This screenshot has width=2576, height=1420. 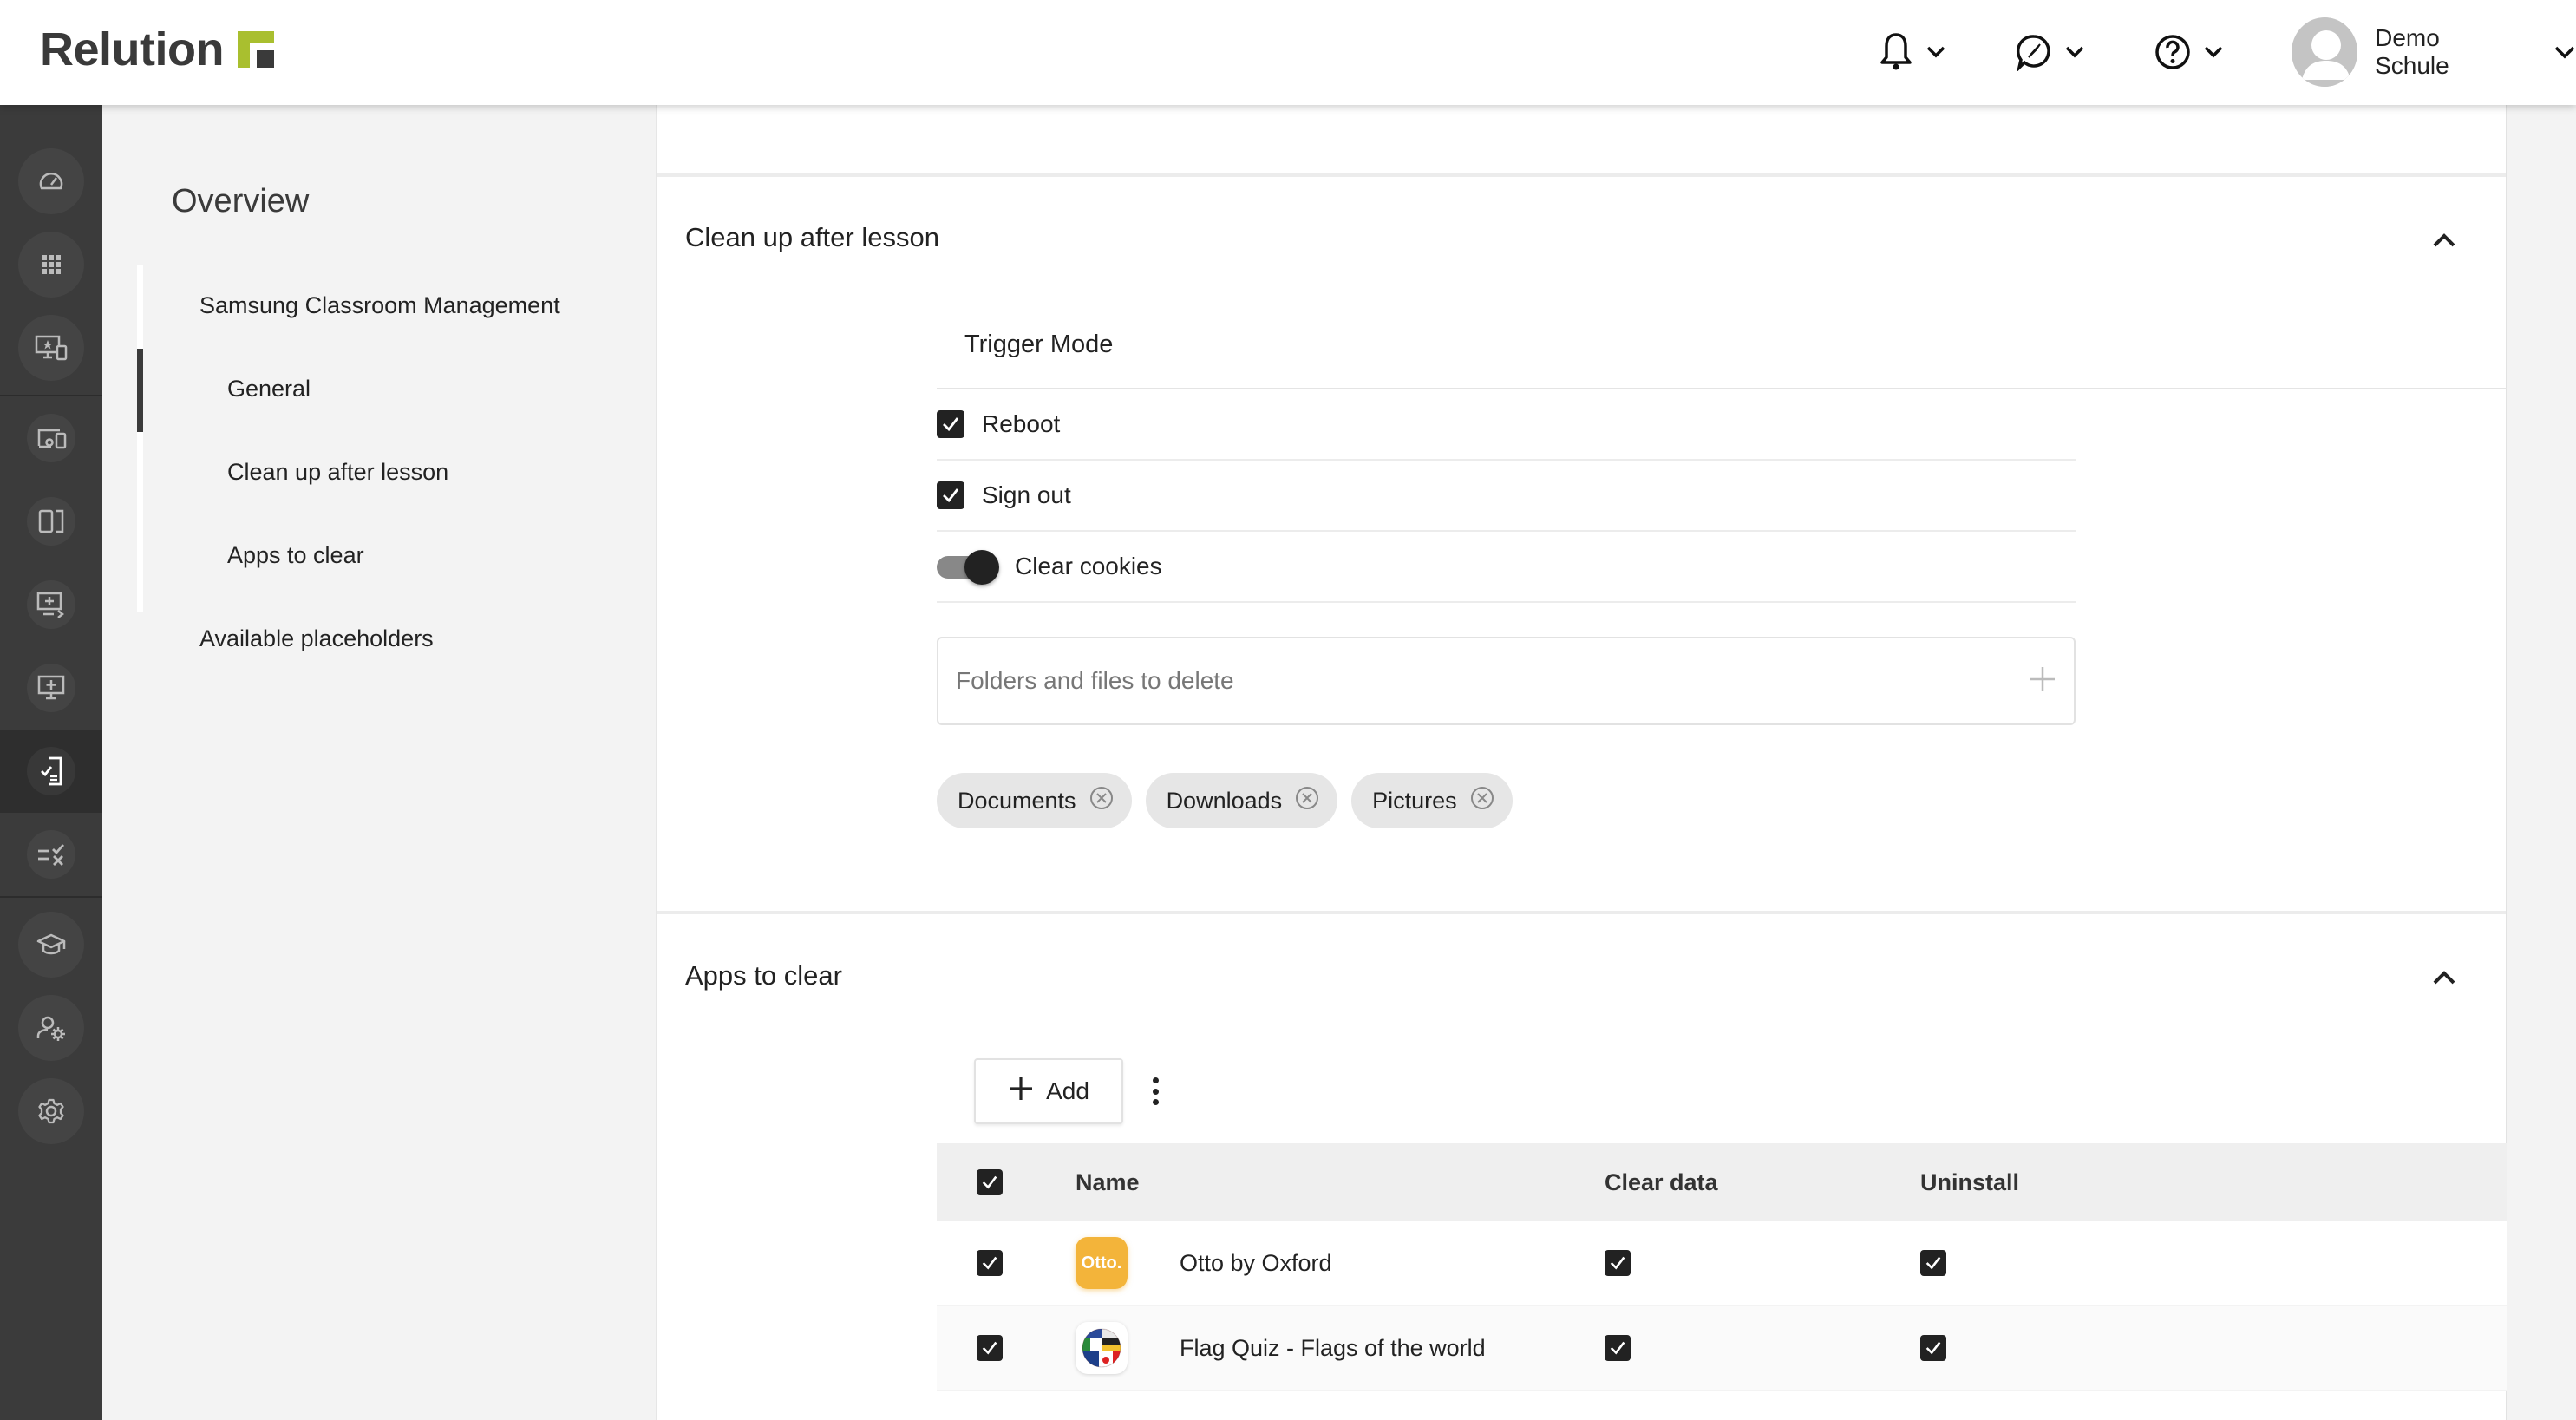 I want to click on nav-item-policies, so click(x=51, y=771).